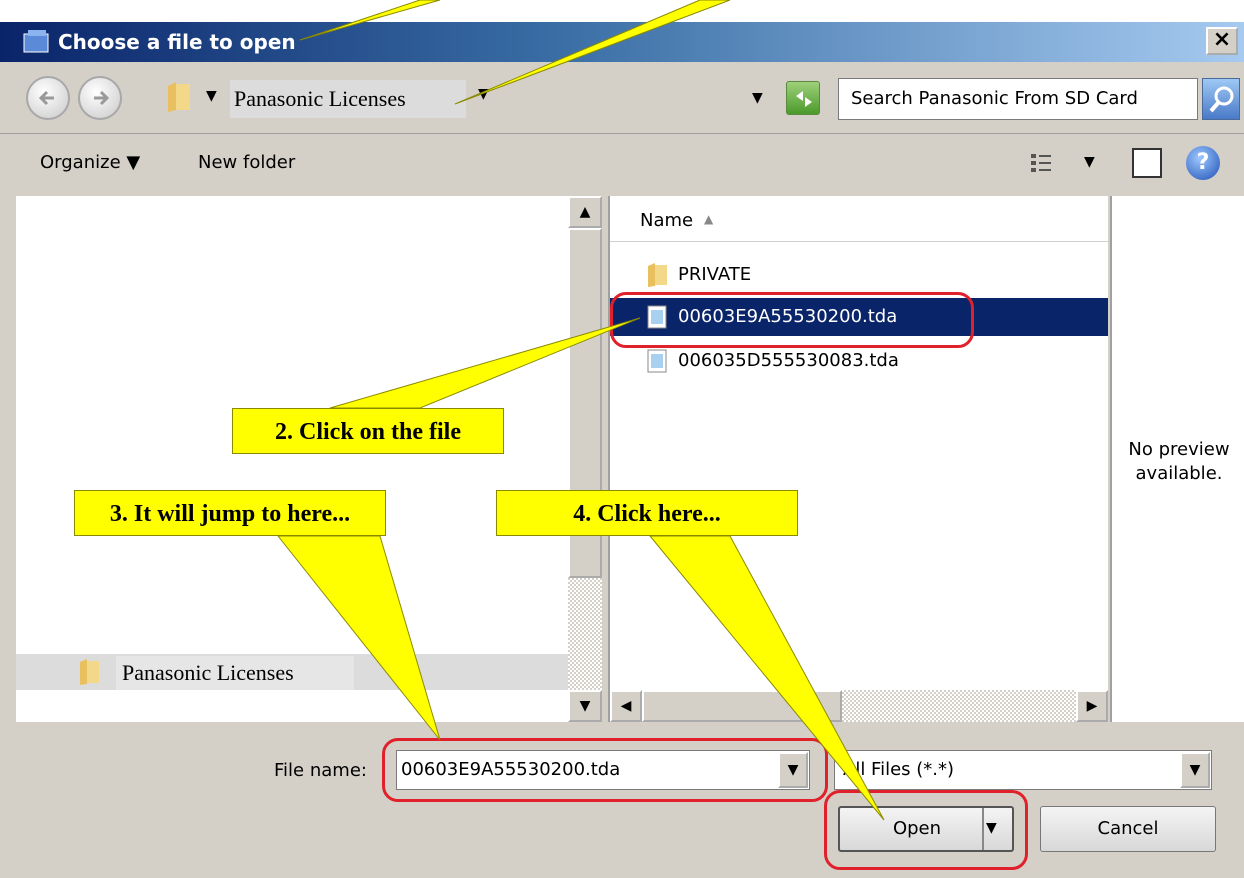 Image resolution: width=1244 pixels, height=878 pixels. Describe the element at coordinates (622, 11) in the screenshot. I see `top-strip` at that location.